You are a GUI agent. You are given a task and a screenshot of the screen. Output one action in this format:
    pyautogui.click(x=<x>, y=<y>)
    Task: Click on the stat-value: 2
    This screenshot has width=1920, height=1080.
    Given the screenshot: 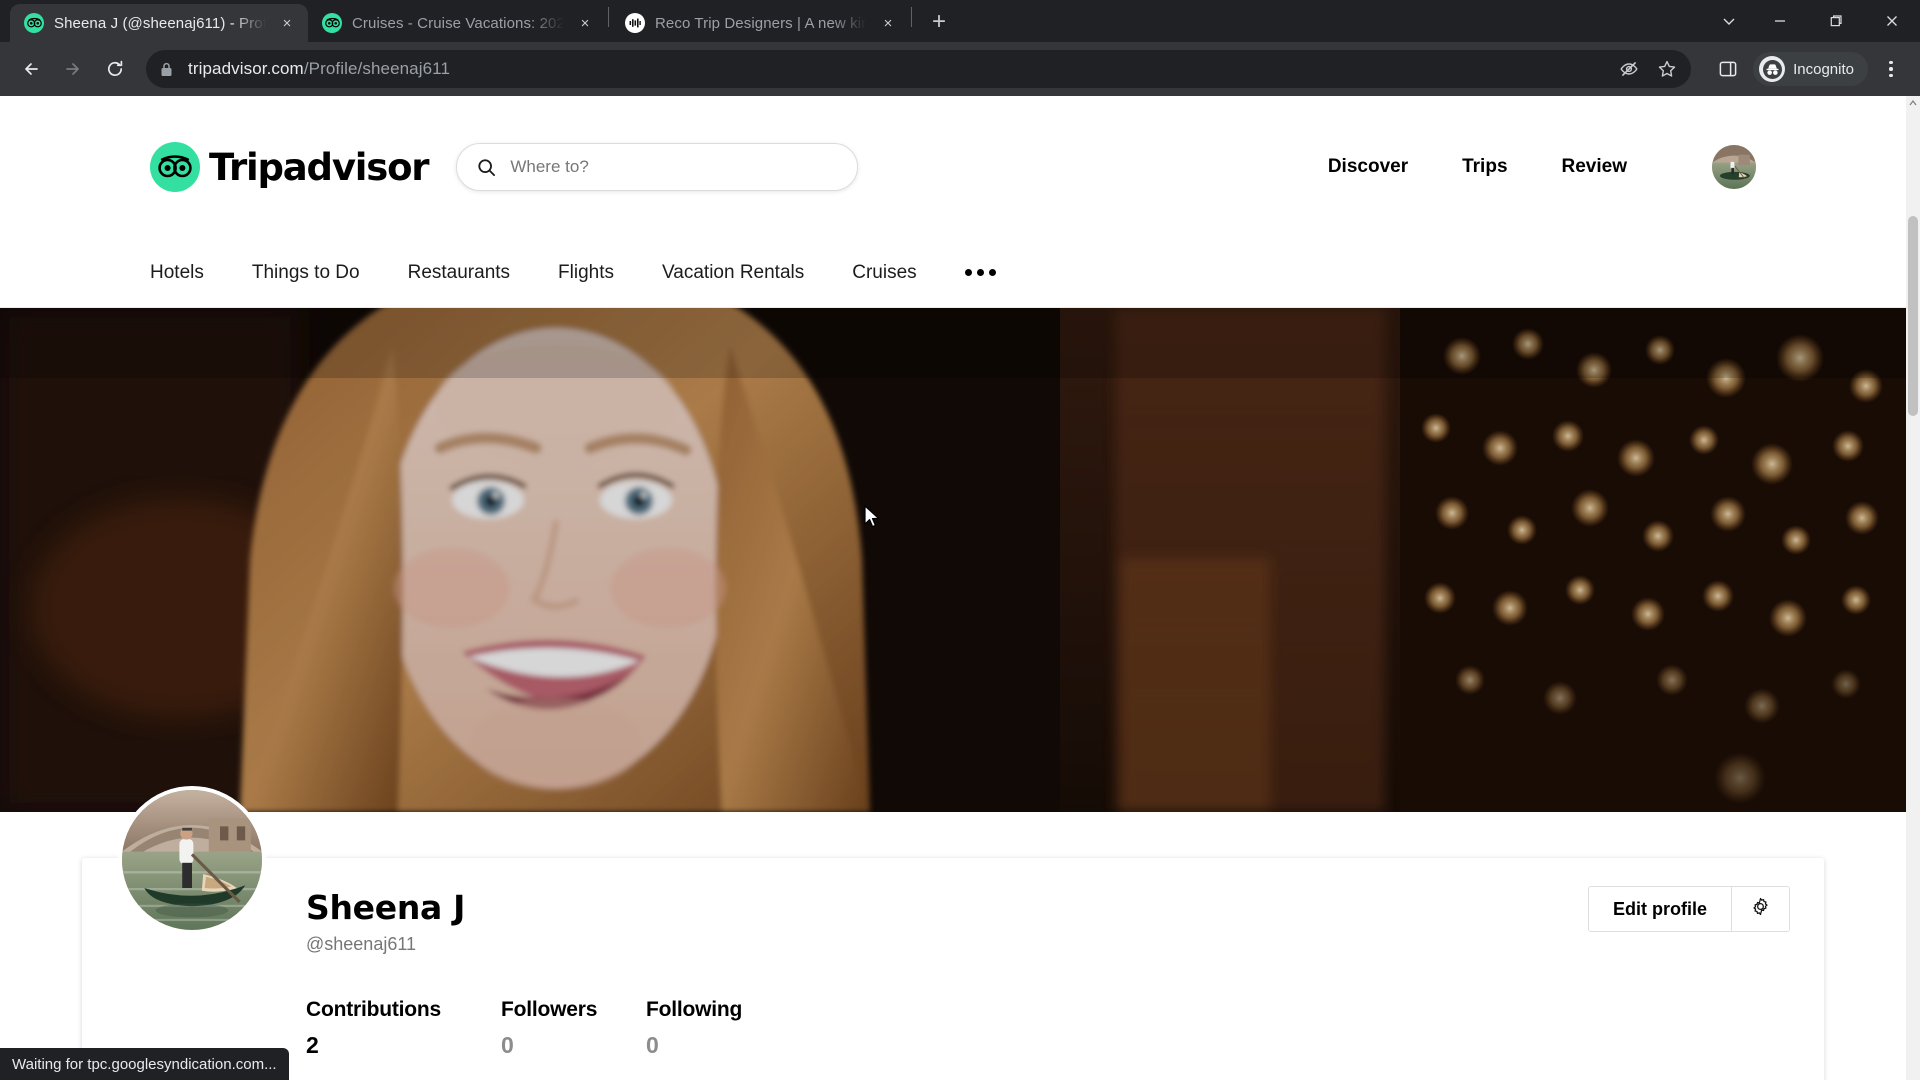 What is the action you would take?
    pyautogui.click(x=312, y=1045)
    